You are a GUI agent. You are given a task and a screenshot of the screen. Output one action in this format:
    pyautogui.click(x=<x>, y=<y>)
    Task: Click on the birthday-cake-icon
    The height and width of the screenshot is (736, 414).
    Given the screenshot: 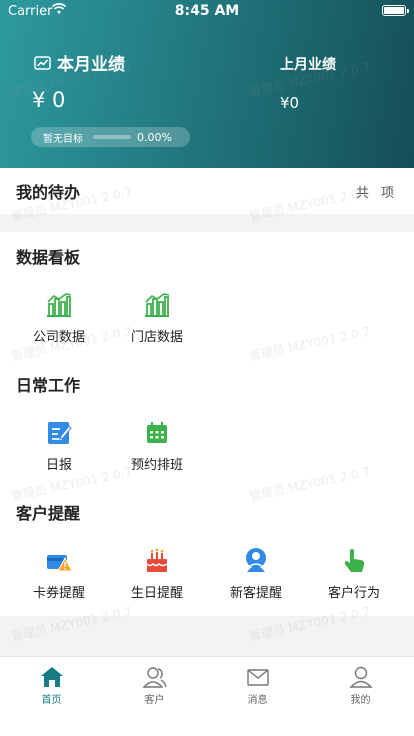 What is the action you would take?
    pyautogui.click(x=157, y=560)
    